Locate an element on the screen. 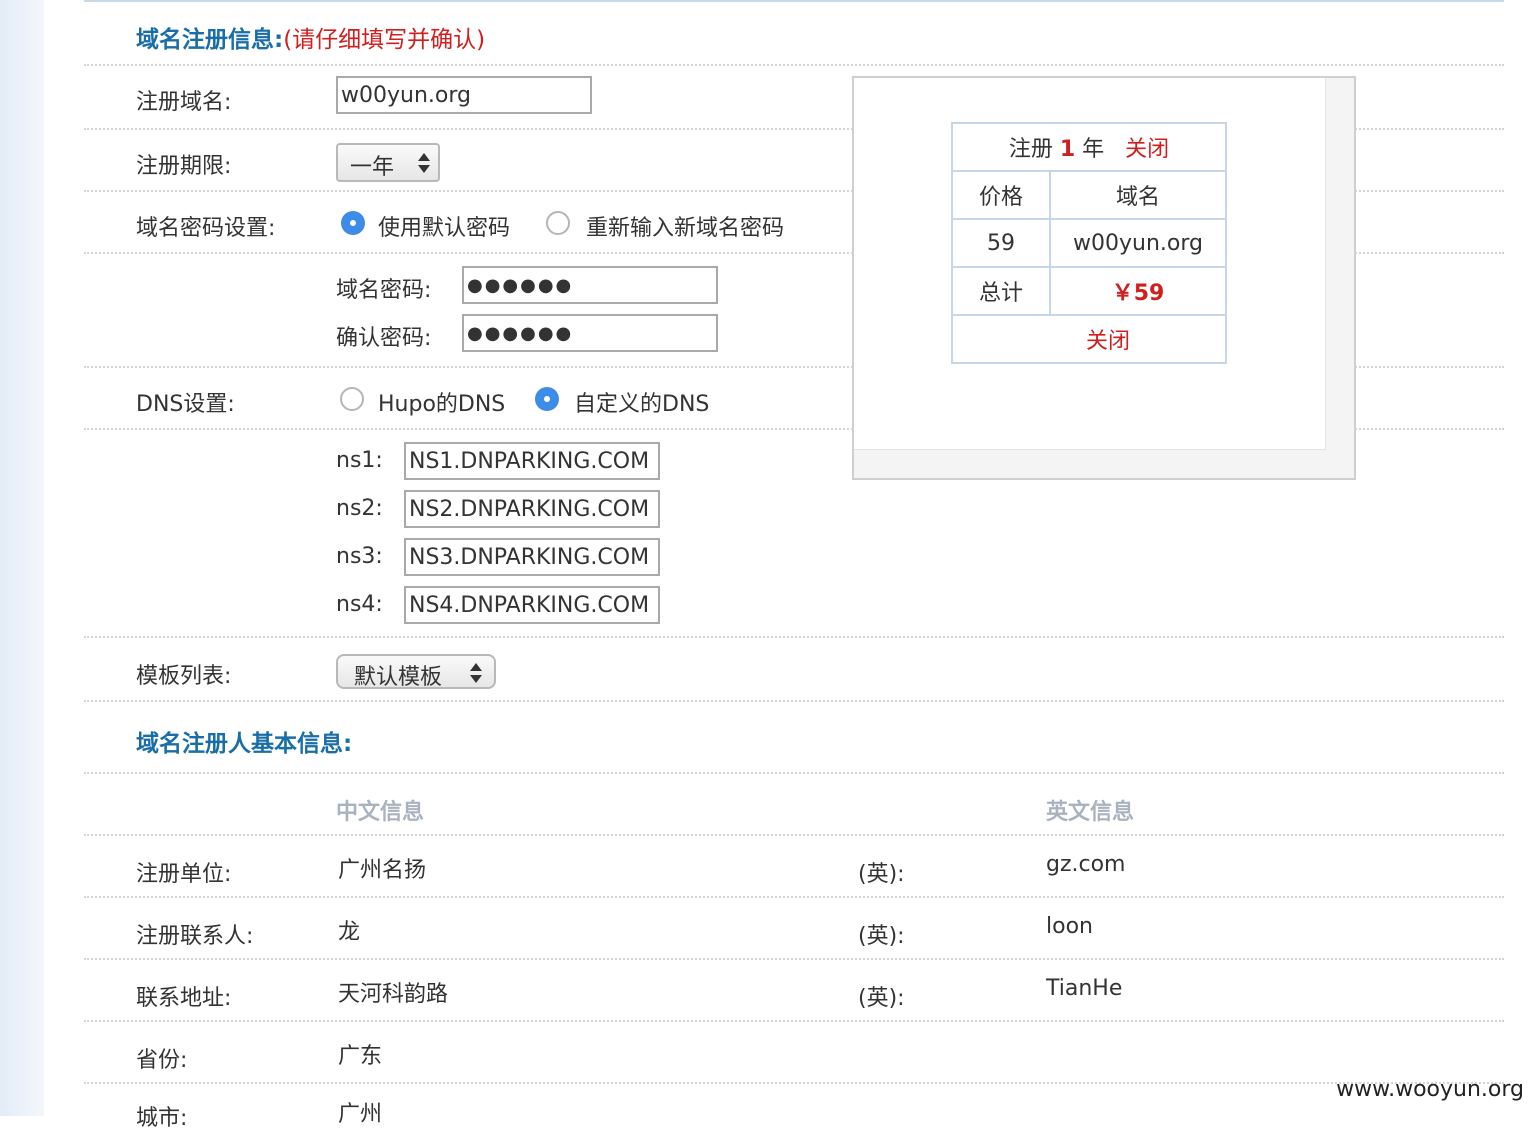 The height and width of the screenshot is (1132, 1534). radio-default-password is located at coordinates (353, 223).